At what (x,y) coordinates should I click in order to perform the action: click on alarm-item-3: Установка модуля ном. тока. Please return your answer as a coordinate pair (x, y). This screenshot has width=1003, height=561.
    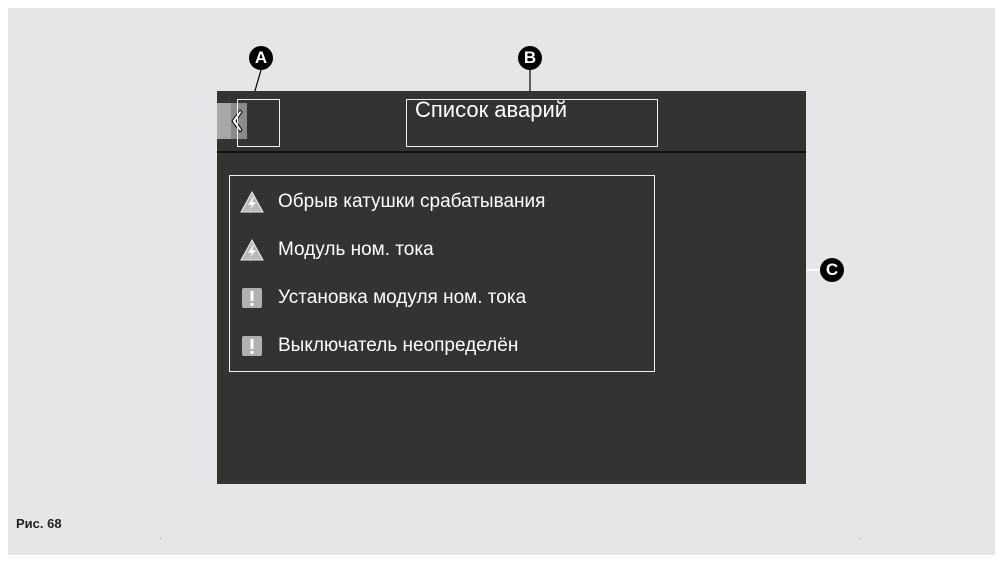
    Looking at the image, I should click on (440, 299).